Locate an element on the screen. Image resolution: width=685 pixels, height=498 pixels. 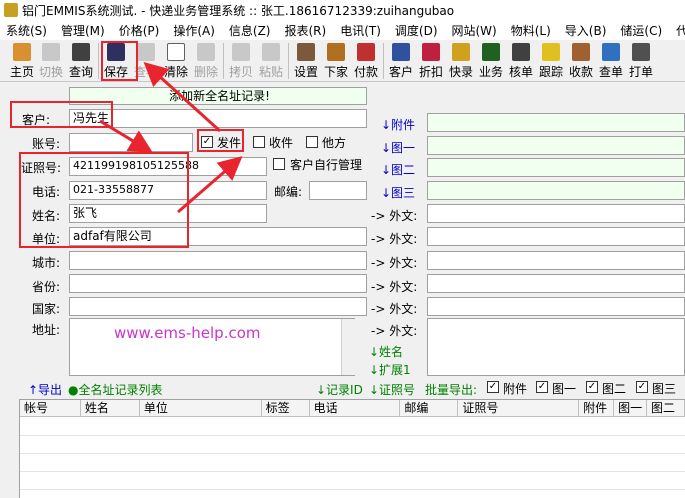
name-field: 张飞 is located at coordinates (168, 213).